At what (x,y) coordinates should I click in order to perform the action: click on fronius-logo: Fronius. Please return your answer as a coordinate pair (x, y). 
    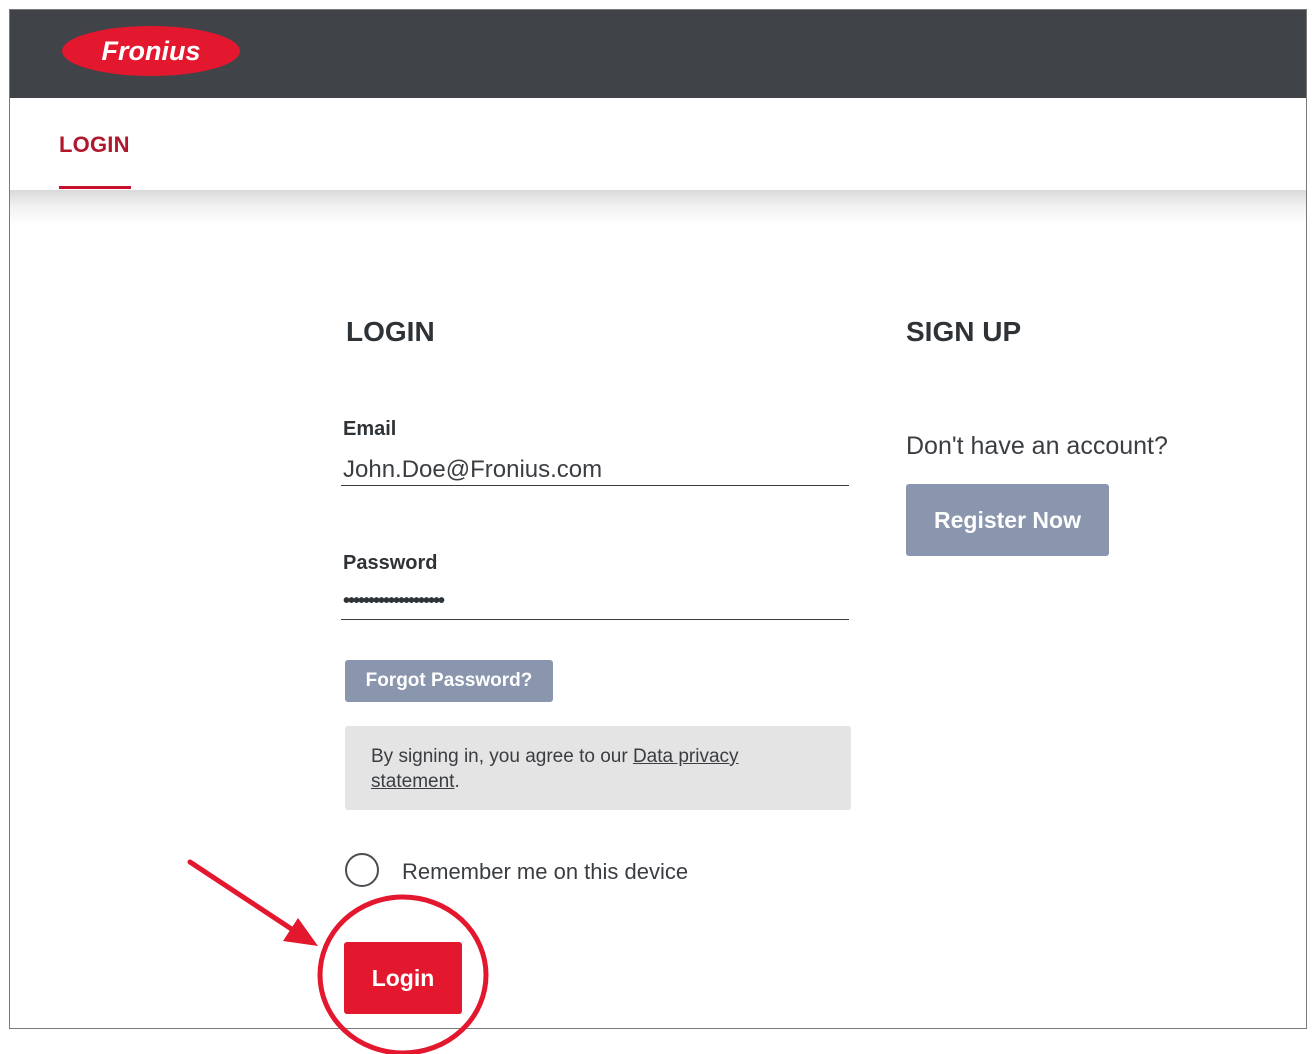
    Looking at the image, I should click on (151, 51).